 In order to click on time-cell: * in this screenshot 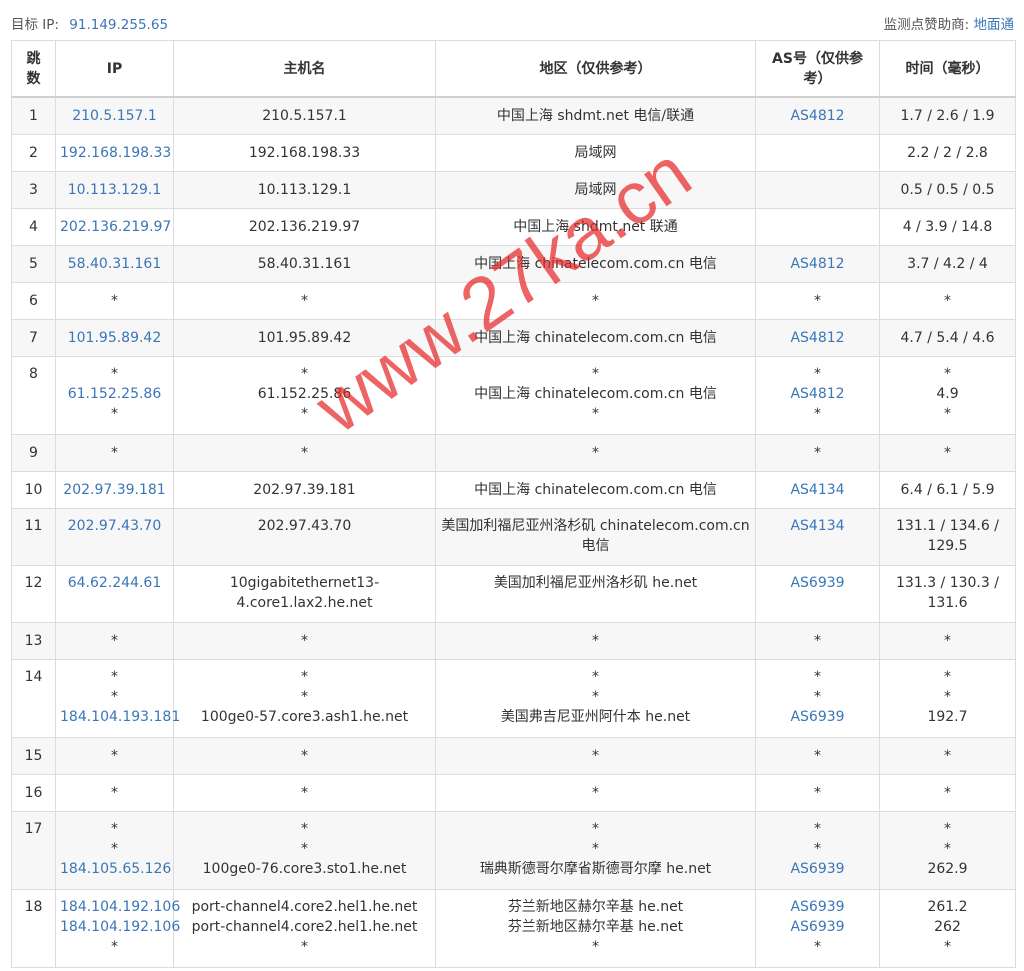, I will do `click(947, 755)`.